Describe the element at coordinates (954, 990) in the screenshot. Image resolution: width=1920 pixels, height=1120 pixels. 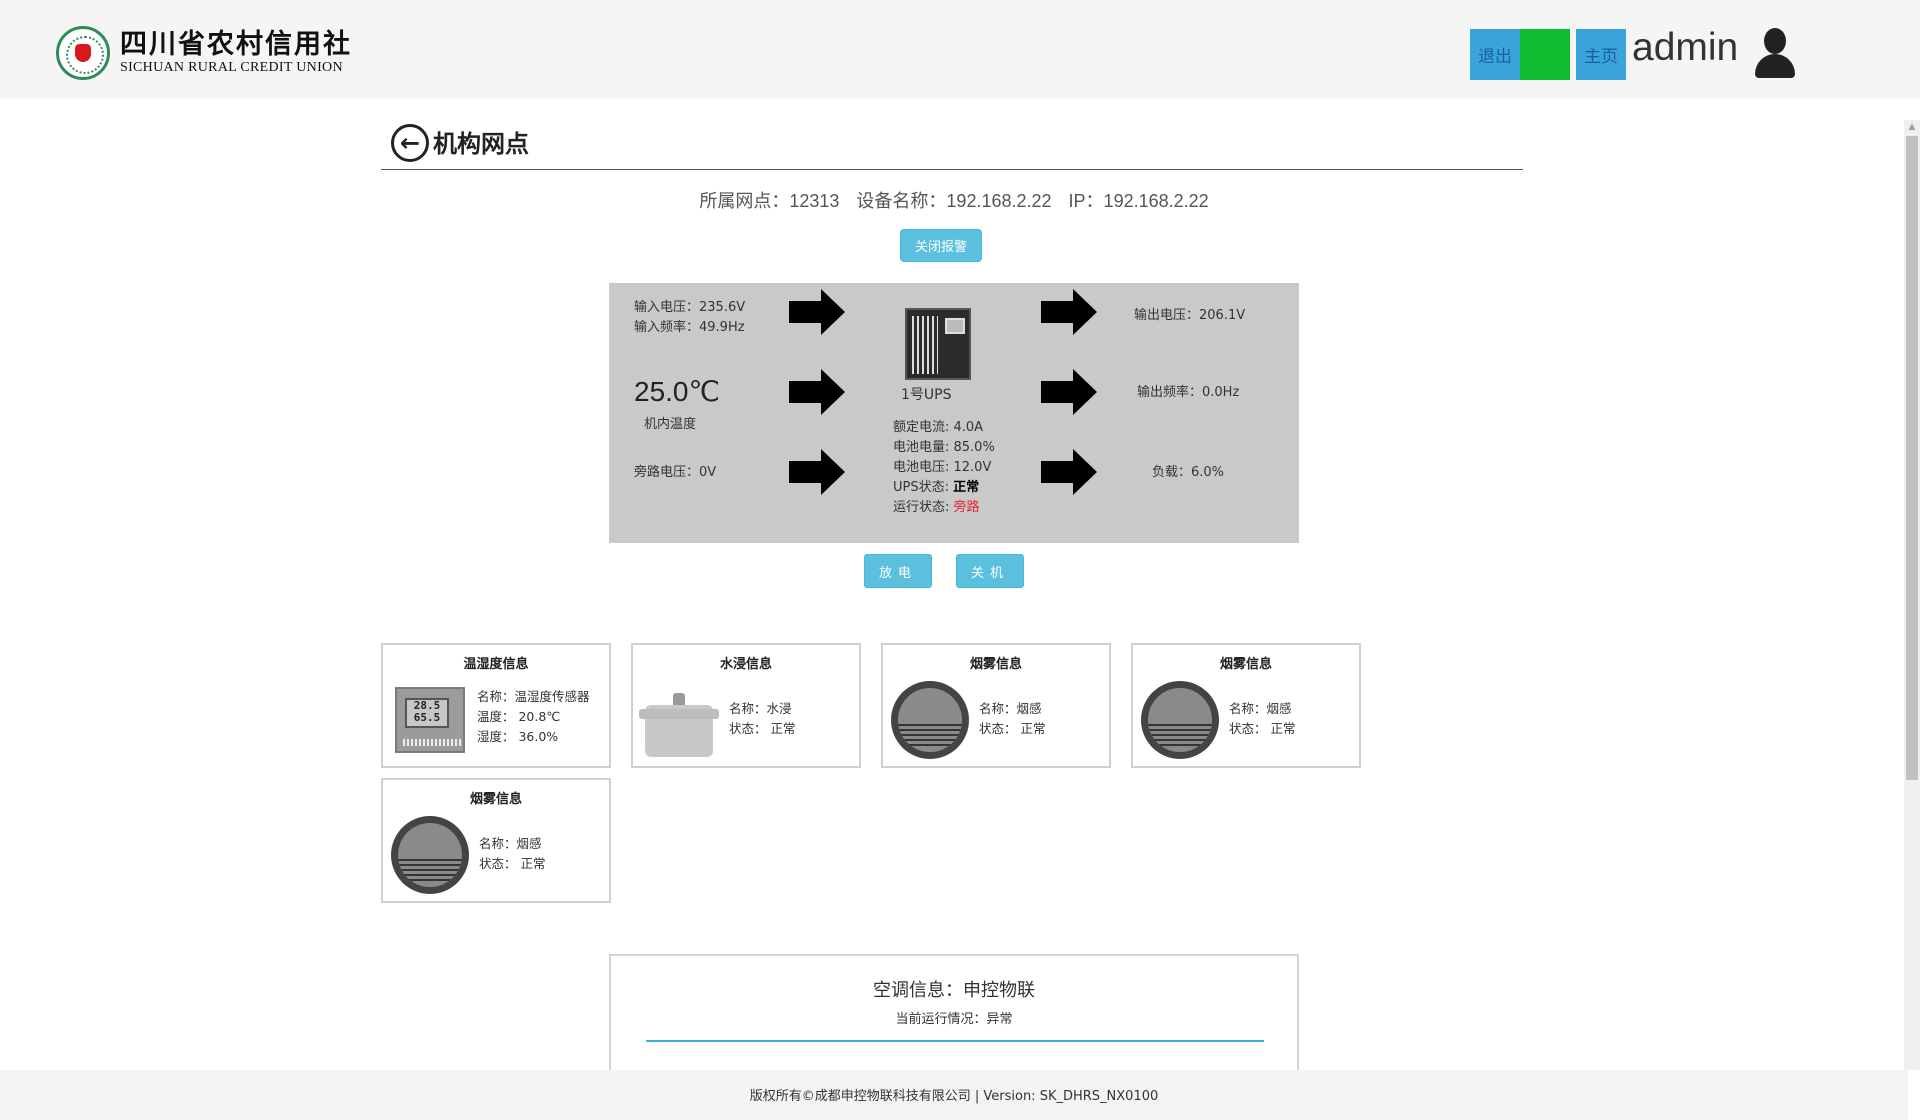
I see `ac-title: 空调信息：申控物联` at that location.